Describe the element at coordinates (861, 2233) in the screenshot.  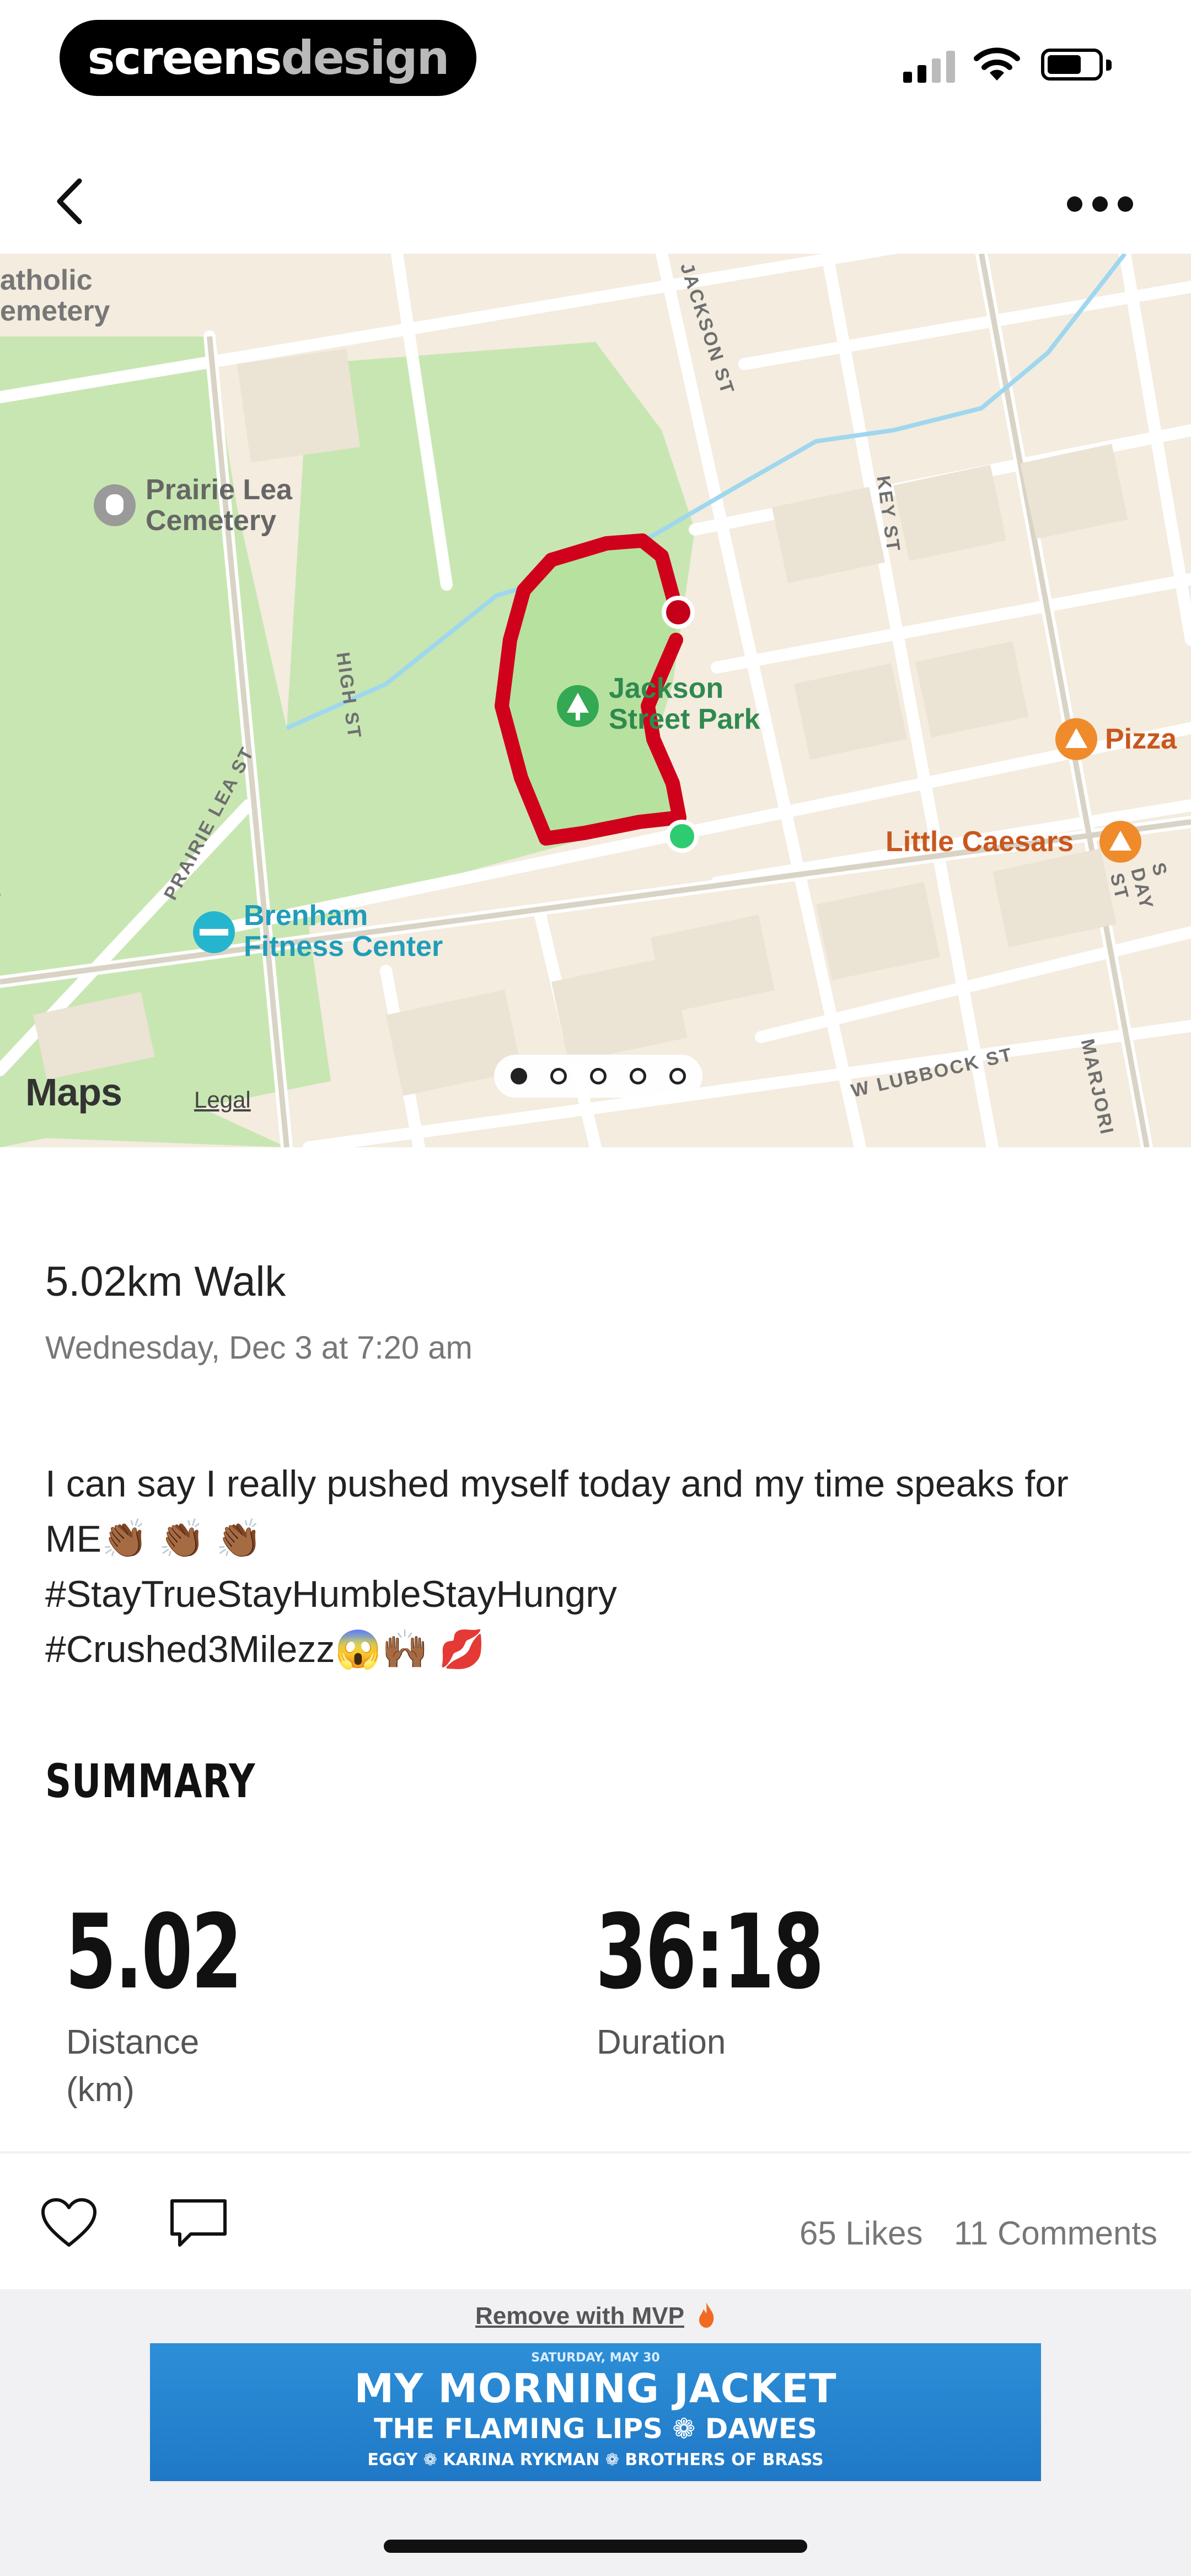
I see `likes-count: 65 Likes` at that location.